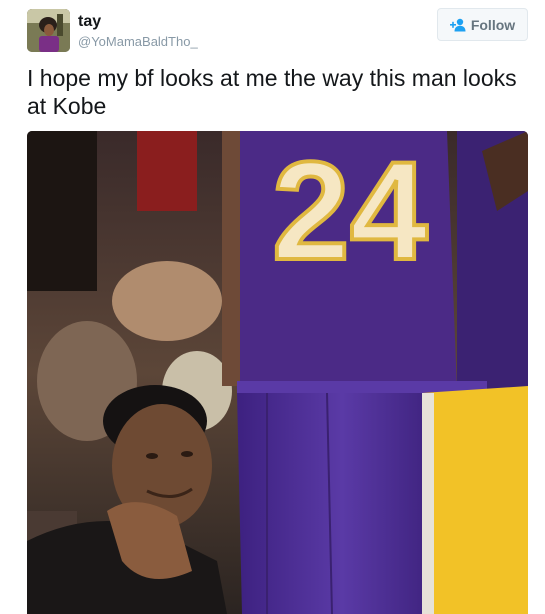 The image size is (545, 614). Describe the element at coordinates (138, 42) in the screenshot. I see `user-handle: @YoMamaBaldTho_` at that location.